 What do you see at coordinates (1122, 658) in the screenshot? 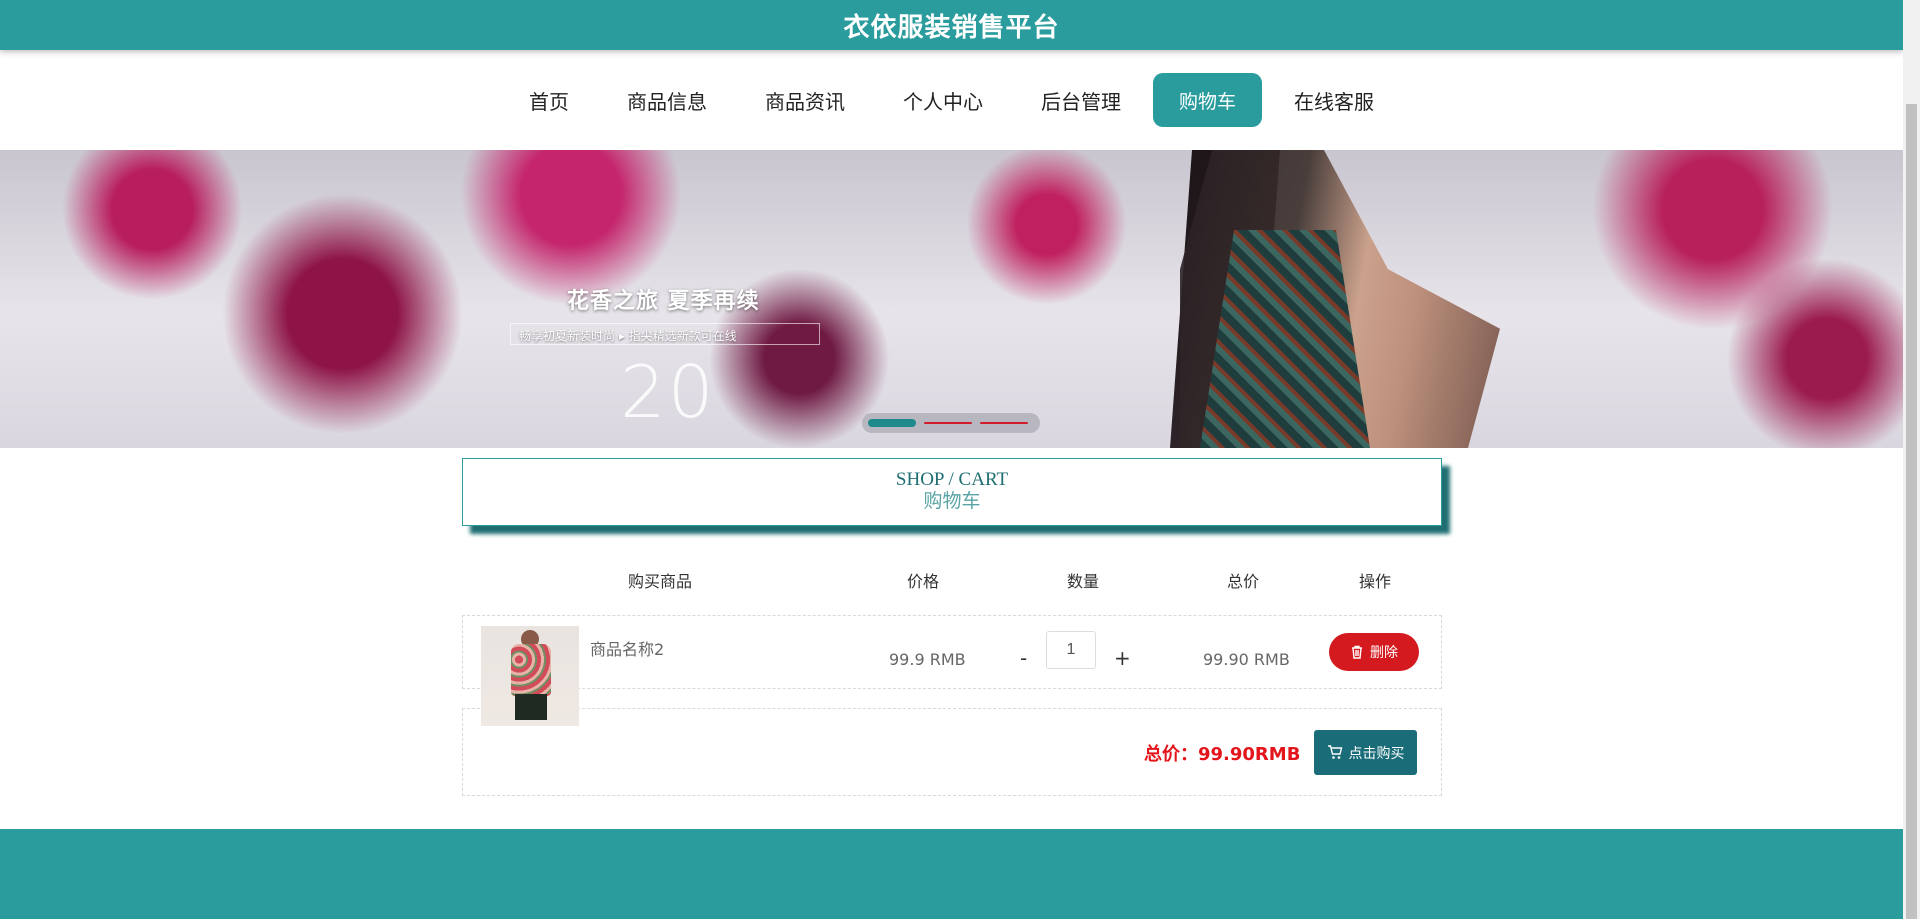
I see `quantity-increase-button: +` at bounding box center [1122, 658].